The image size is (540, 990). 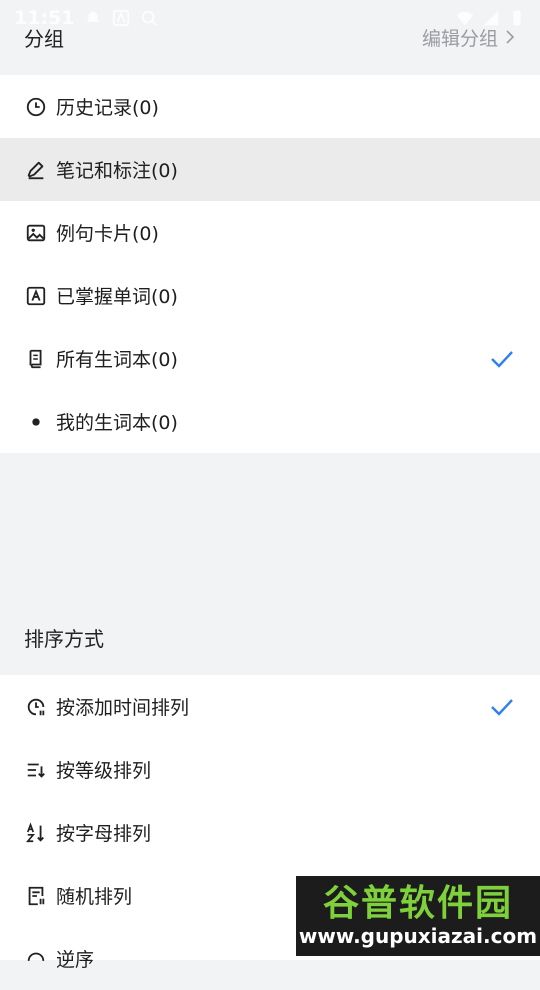 What do you see at coordinates (117, 360) in the screenshot?
I see `group-item-label: 所有生词本(0)` at bounding box center [117, 360].